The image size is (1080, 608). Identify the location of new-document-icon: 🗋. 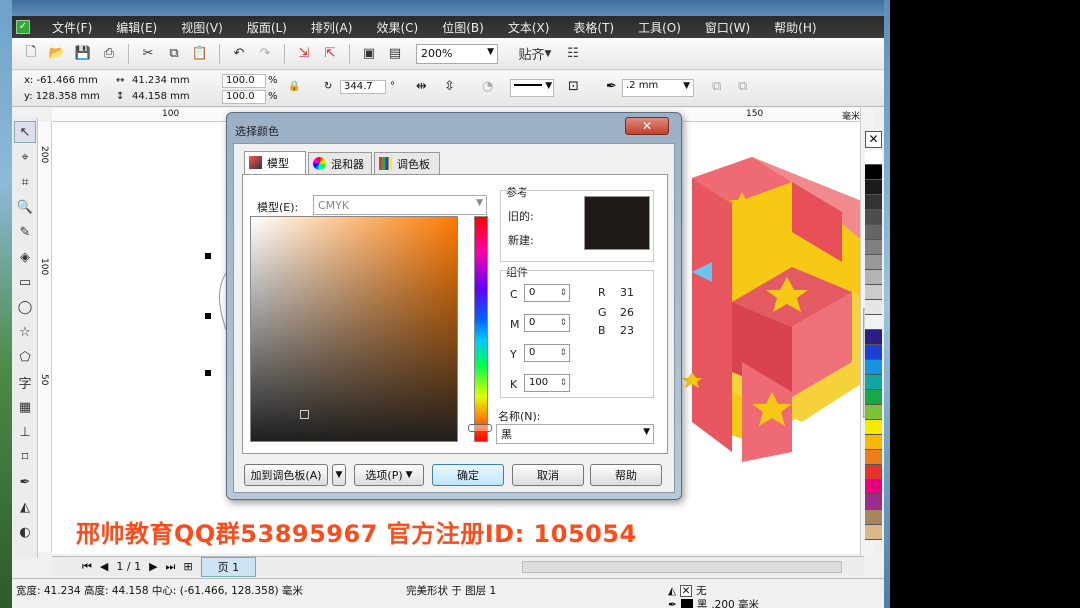
(31, 54).